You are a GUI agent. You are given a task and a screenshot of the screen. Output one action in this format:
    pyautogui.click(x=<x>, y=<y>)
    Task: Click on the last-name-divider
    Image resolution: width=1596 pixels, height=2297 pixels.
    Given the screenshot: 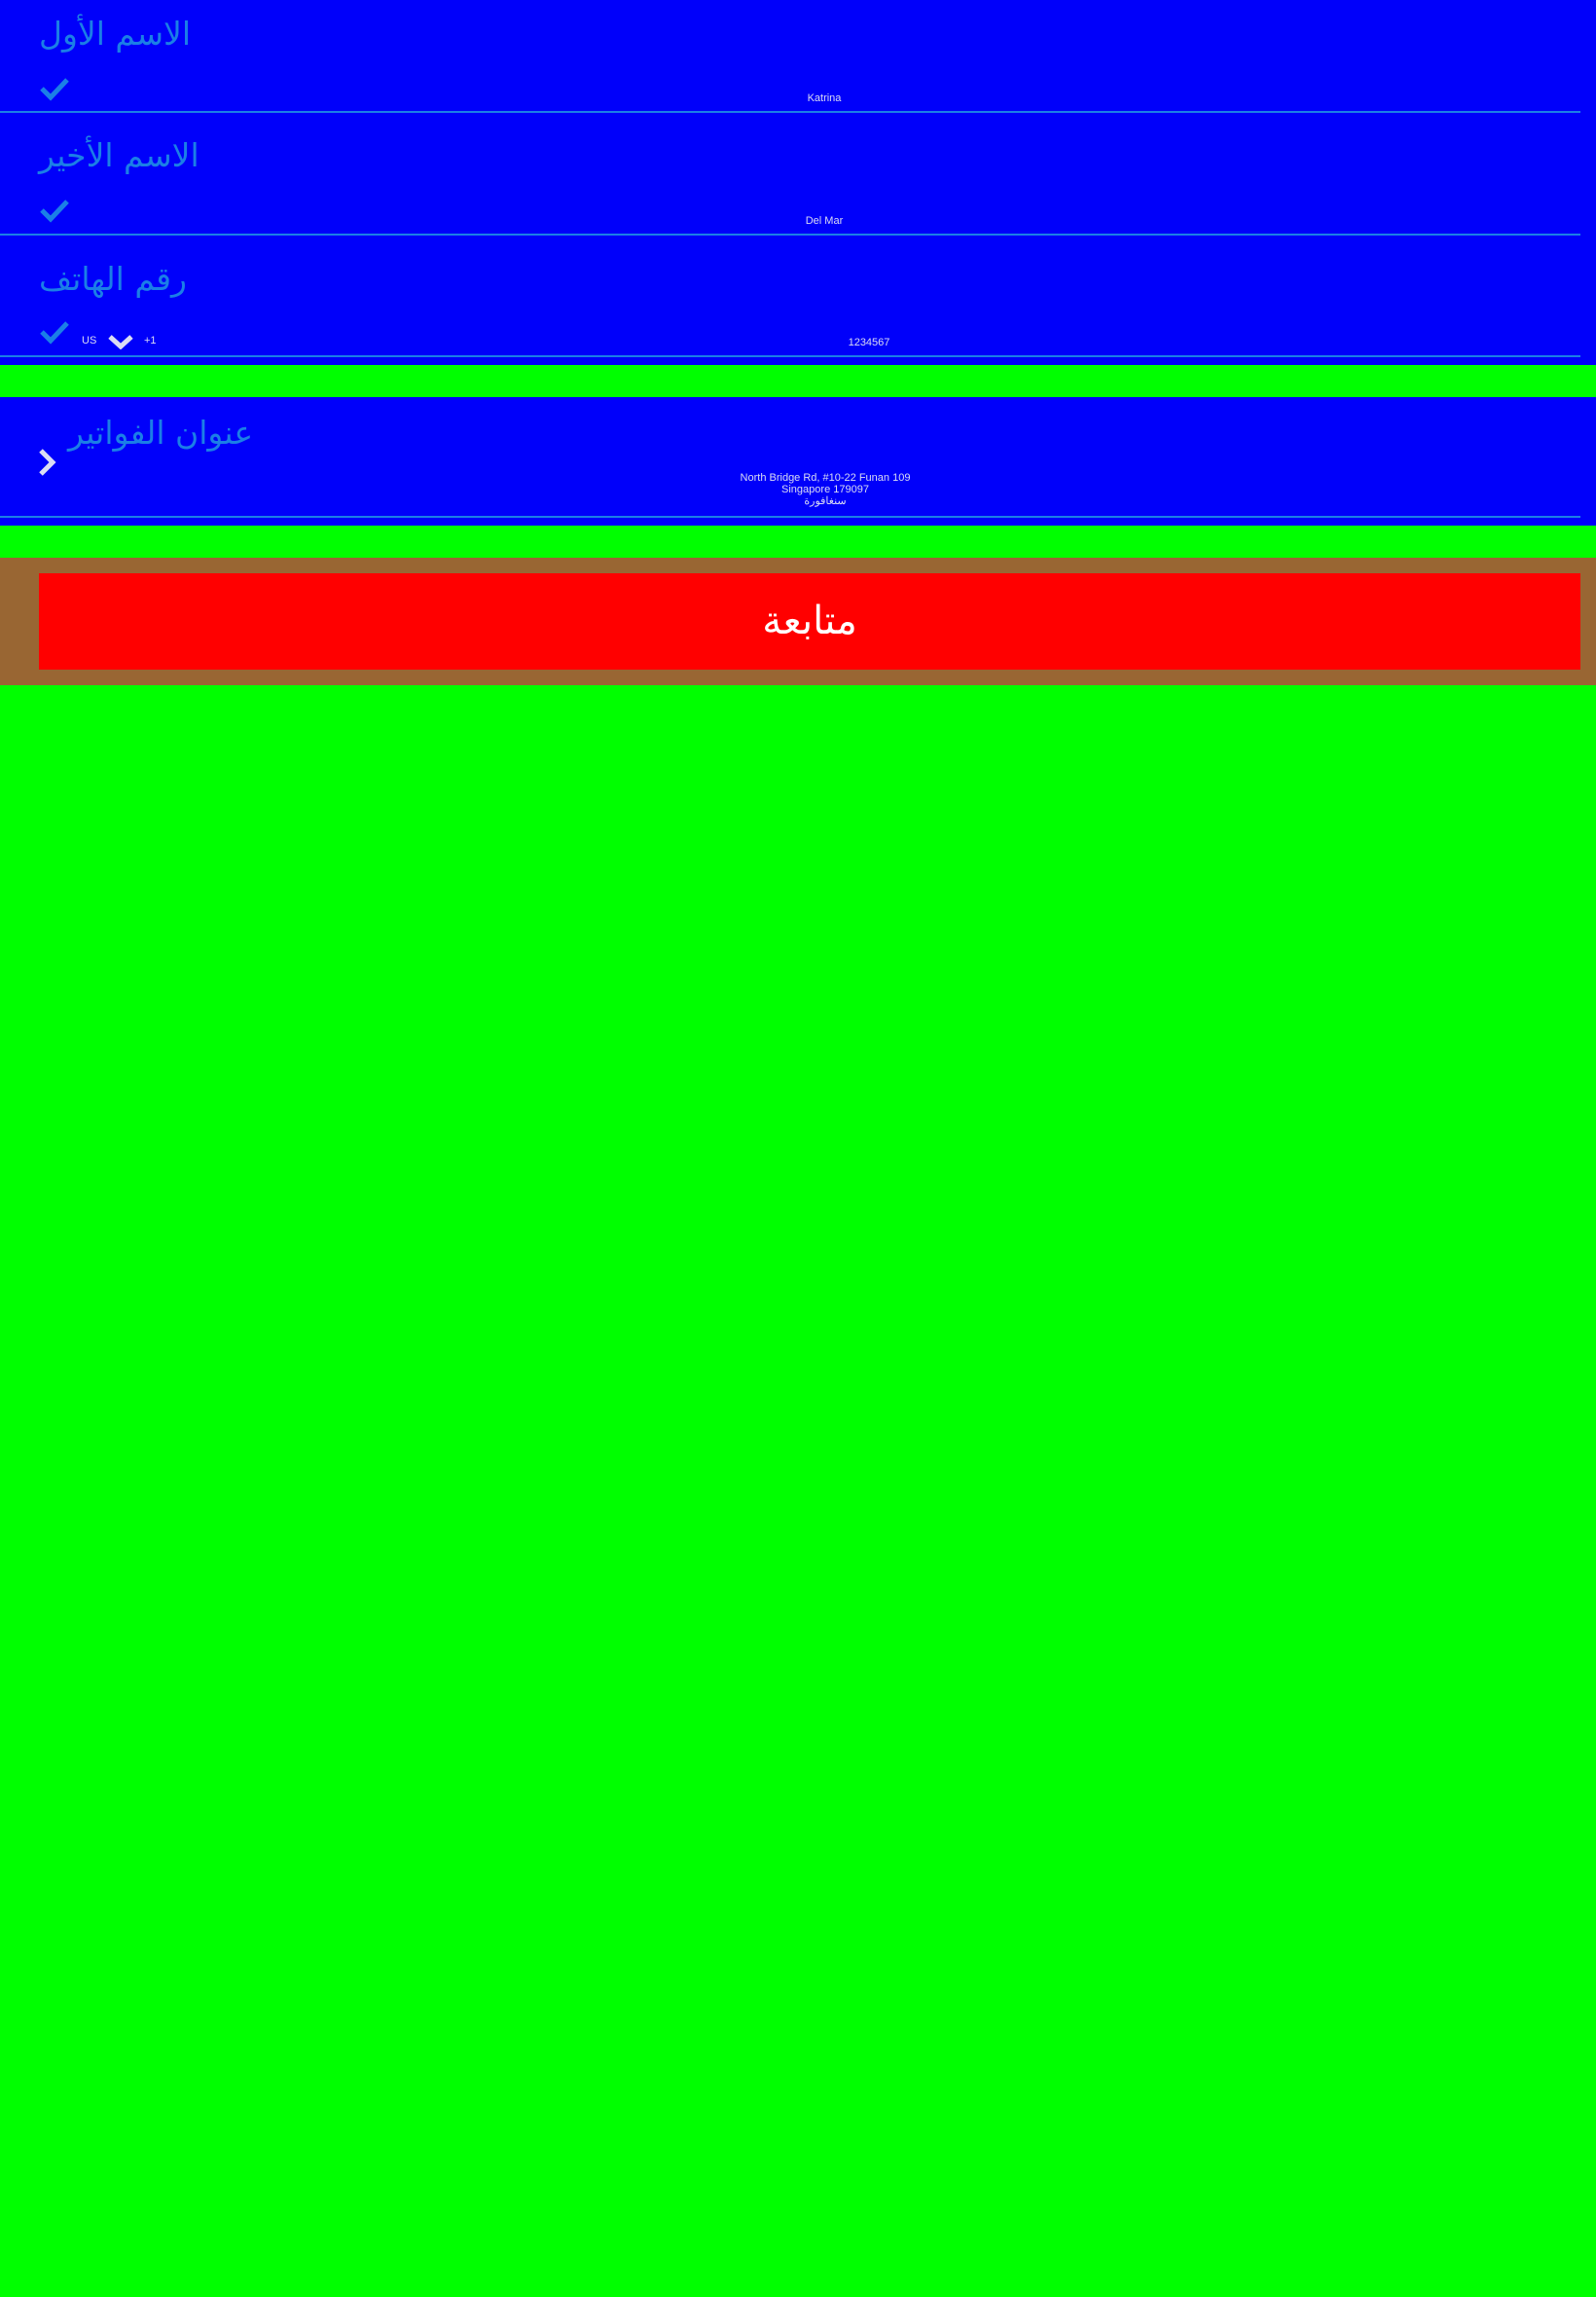 What is the action you would take?
    pyautogui.click(x=790, y=235)
    